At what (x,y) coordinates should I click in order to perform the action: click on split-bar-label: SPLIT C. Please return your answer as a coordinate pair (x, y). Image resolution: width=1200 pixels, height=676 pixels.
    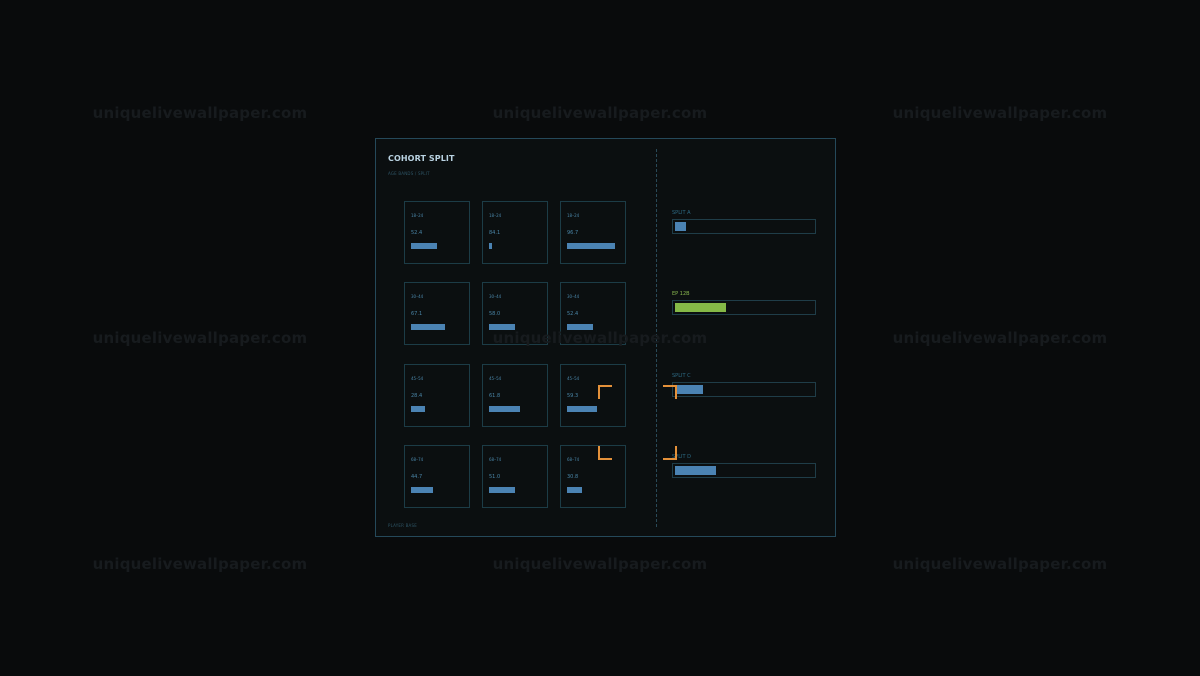
    Looking at the image, I should click on (681, 376).